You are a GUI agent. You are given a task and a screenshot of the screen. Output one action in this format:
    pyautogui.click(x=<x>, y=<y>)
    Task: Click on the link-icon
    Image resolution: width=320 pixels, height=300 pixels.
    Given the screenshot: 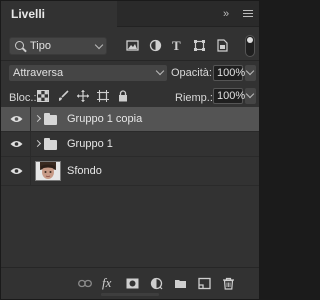 What is the action you would take?
    pyautogui.click(x=85, y=283)
    